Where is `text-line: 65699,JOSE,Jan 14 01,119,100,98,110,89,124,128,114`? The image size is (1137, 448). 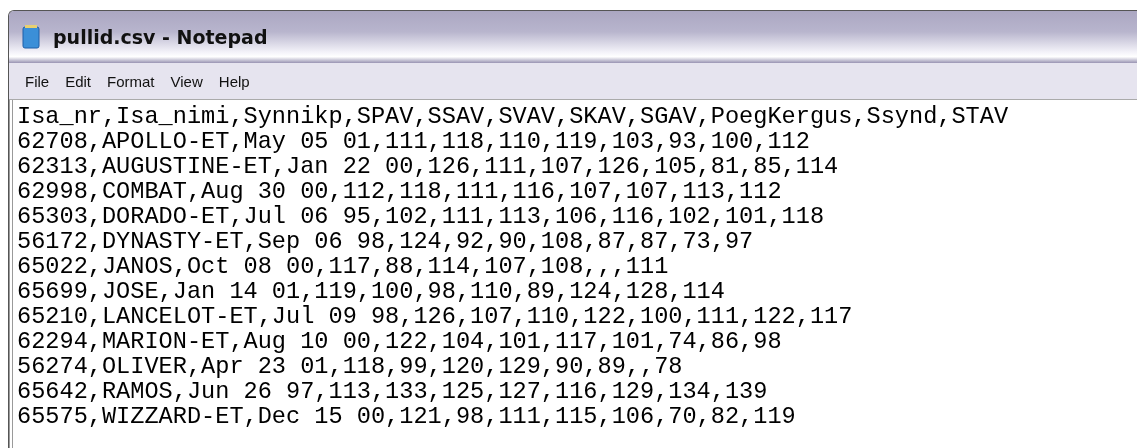
text-line: 65699,JOSE,Jan 14 01,119,100,98,110,89,124,128,114 is located at coordinates (371, 291).